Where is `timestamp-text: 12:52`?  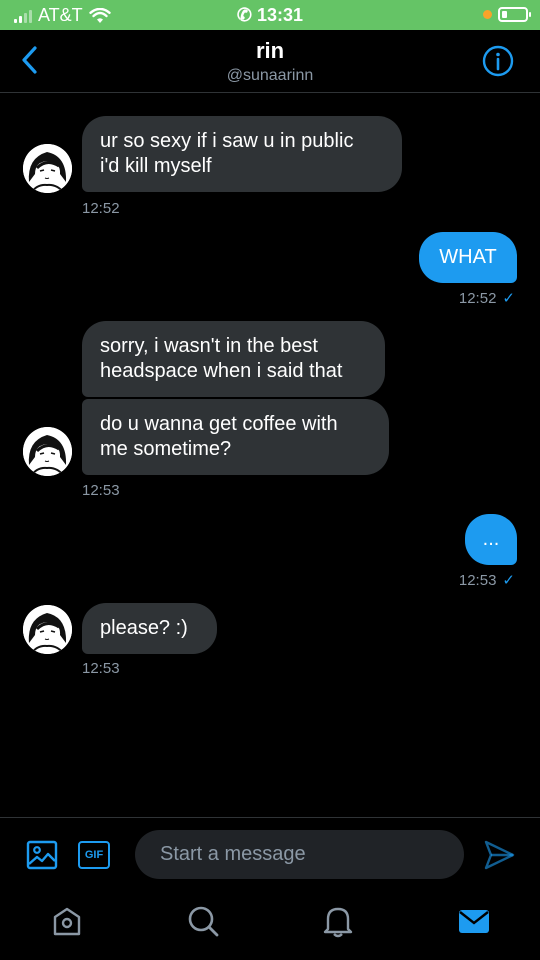
timestamp-text: 12:52 is located at coordinates (477, 298).